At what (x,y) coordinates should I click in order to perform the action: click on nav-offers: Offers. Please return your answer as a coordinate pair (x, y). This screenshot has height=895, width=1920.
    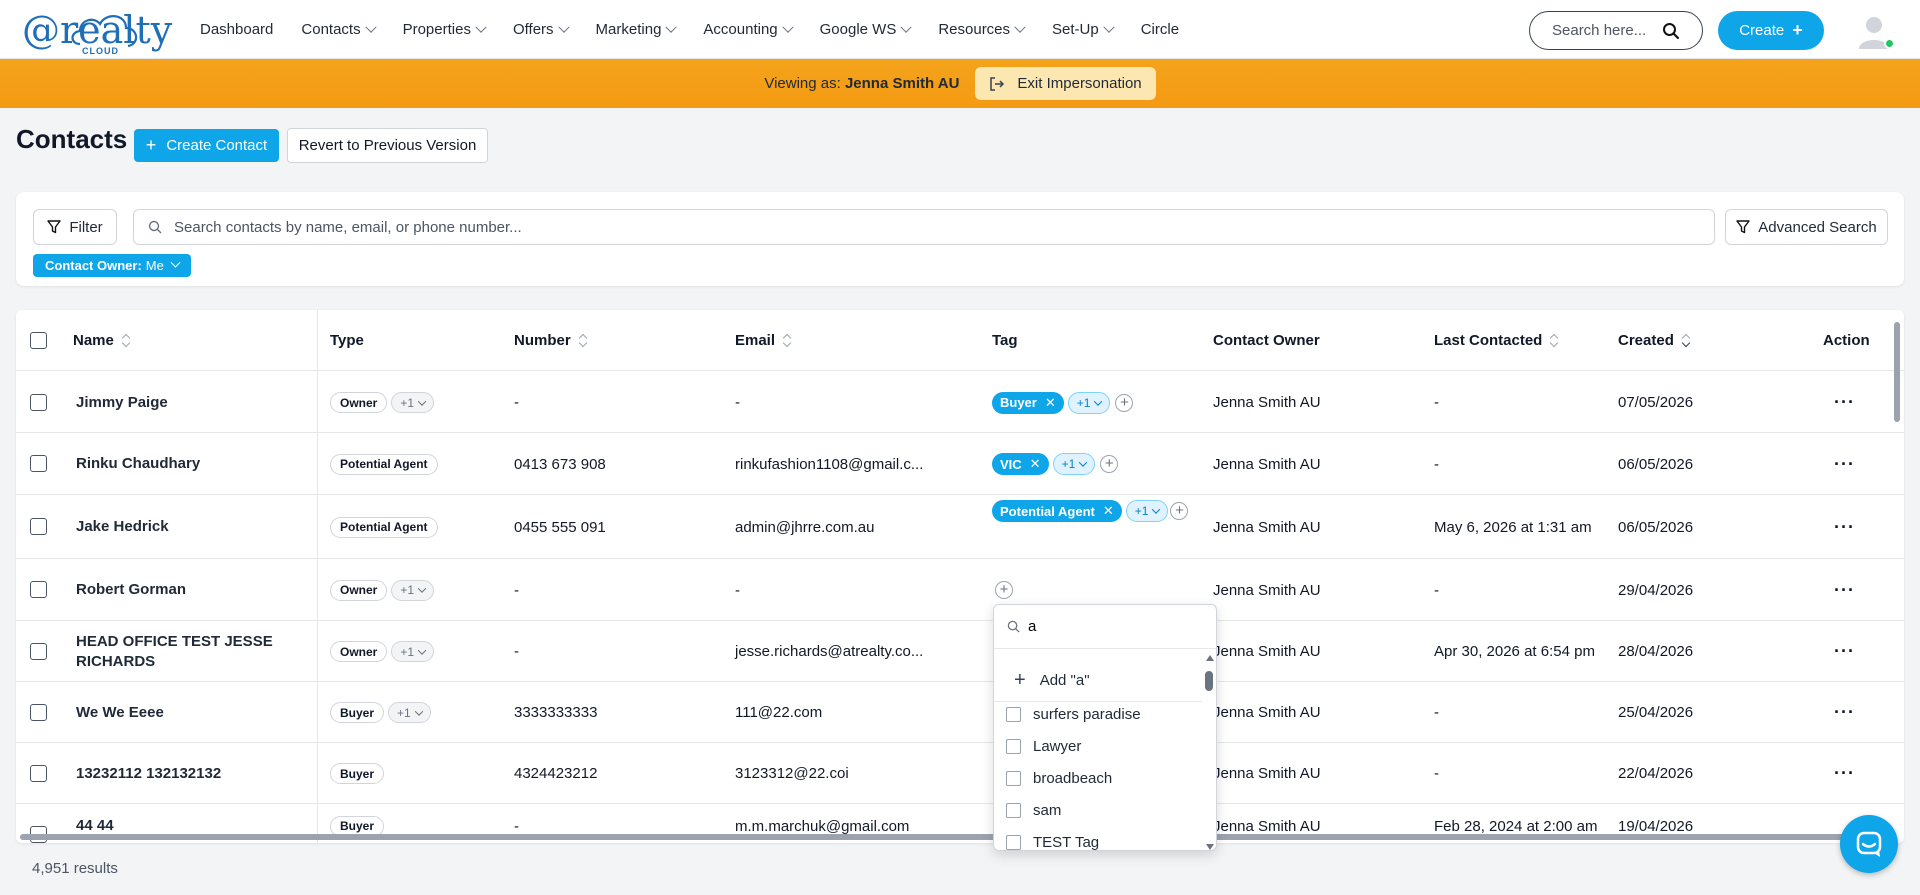
    Looking at the image, I should click on (541, 29).